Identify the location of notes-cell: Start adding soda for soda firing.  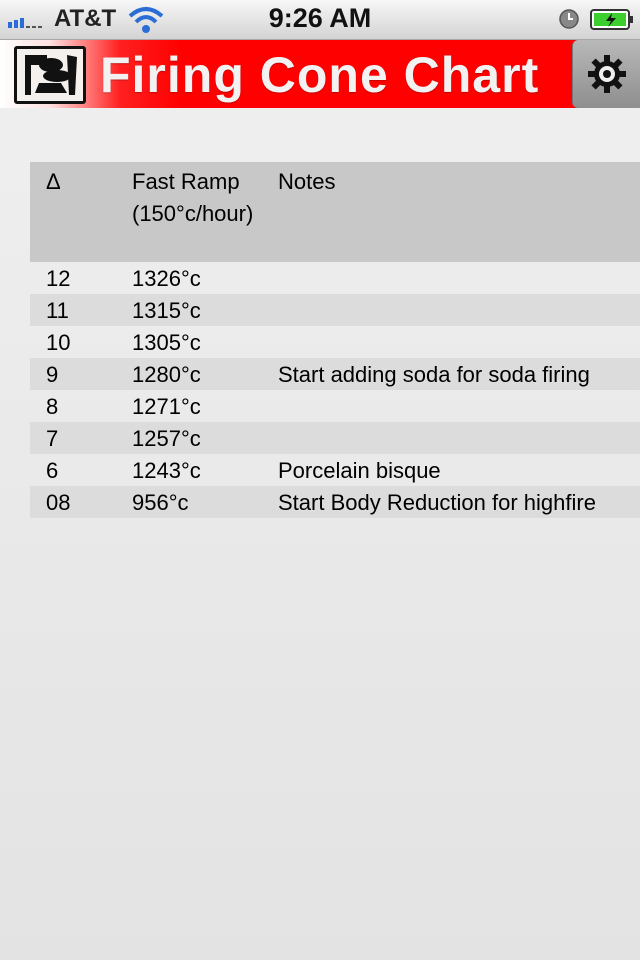
(434, 374).